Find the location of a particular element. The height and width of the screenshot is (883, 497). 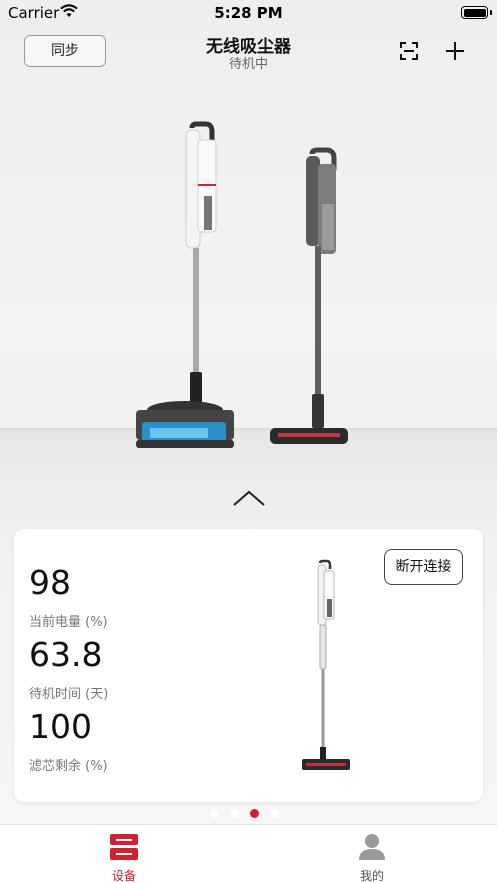

tab-devices-label: 设备 is located at coordinates (123, 876).